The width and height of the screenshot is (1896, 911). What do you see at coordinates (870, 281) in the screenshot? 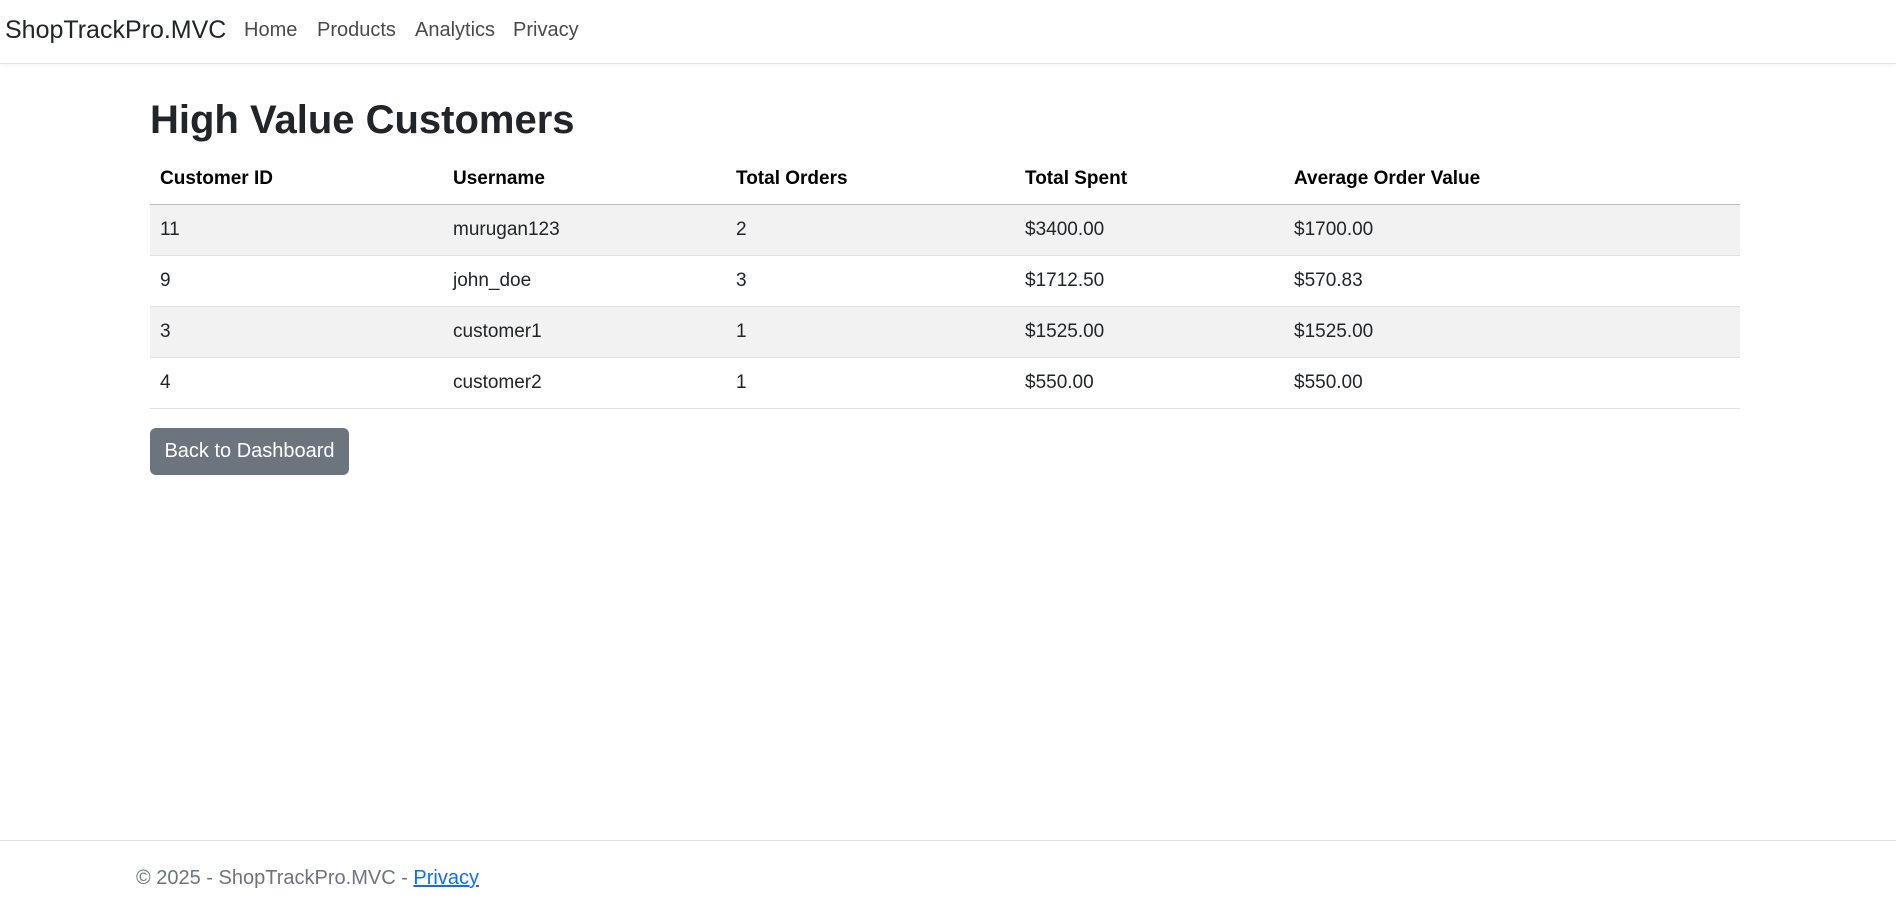
I see `cell-total-orders: 3` at bounding box center [870, 281].